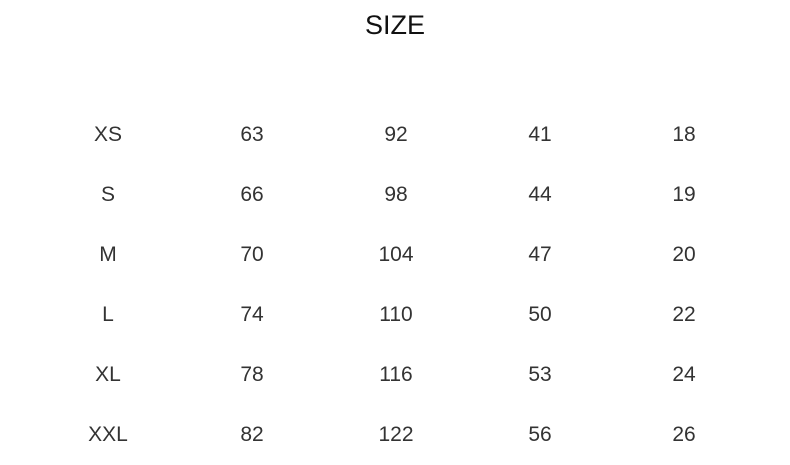 The width and height of the screenshot is (790, 465). I want to click on table-cell: 18, so click(684, 134).